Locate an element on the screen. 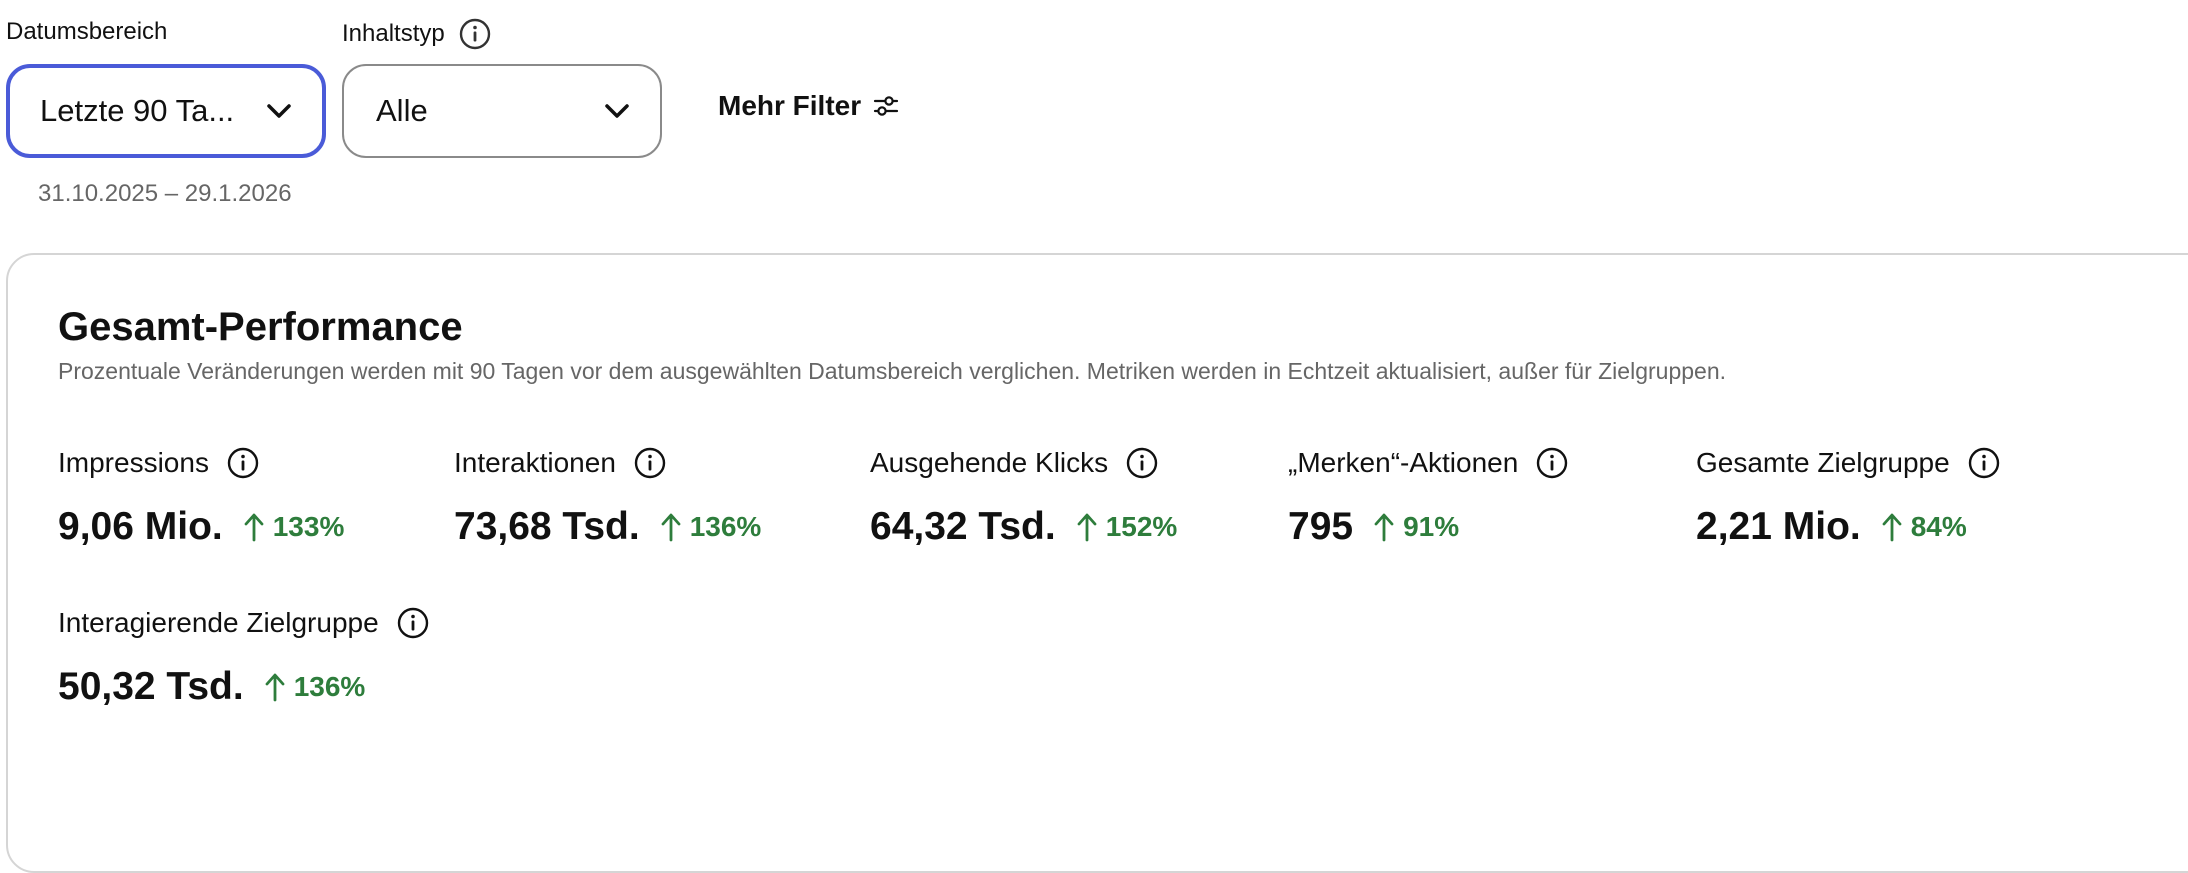 This screenshot has height=873, width=2188. metric-value: 9,06 Mio. is located at coordinates (140, 526).